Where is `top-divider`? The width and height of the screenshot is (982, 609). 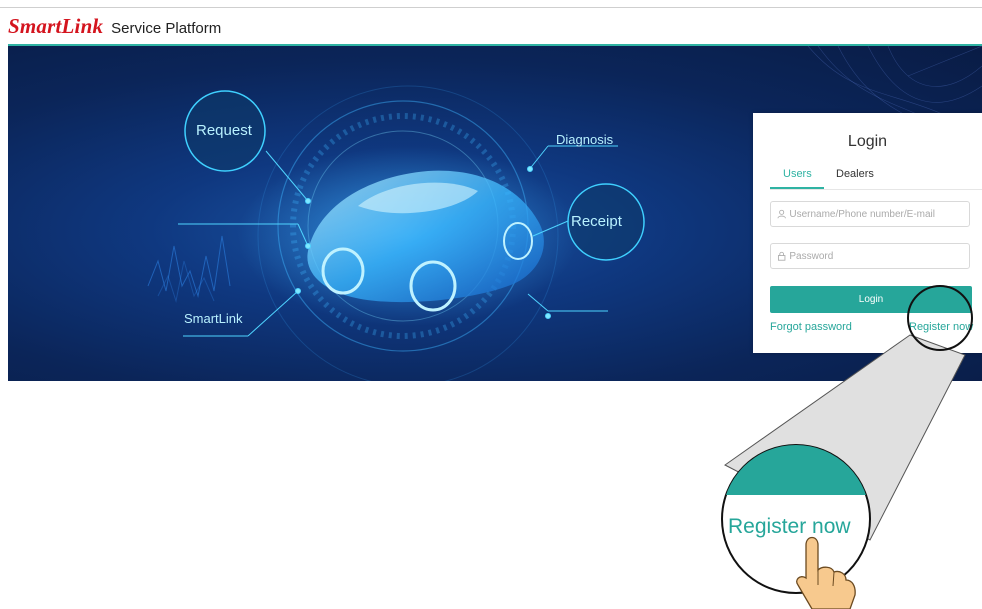 top-divider is located at coordinates (491, 7).